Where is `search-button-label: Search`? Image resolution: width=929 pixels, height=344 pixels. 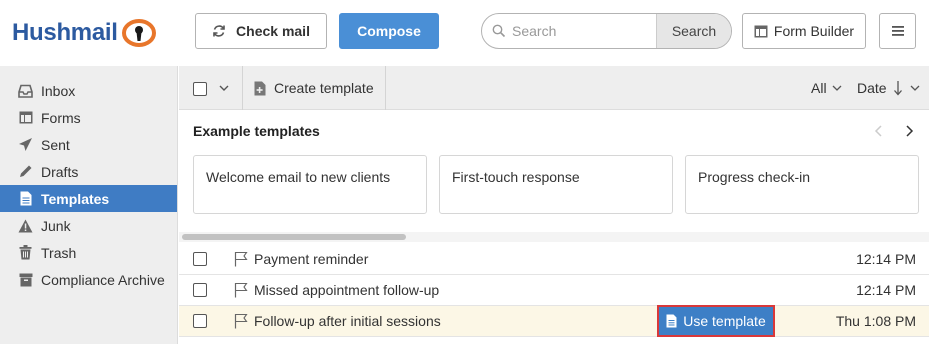
search-button-label: Search is located at coordinates (694, 31).